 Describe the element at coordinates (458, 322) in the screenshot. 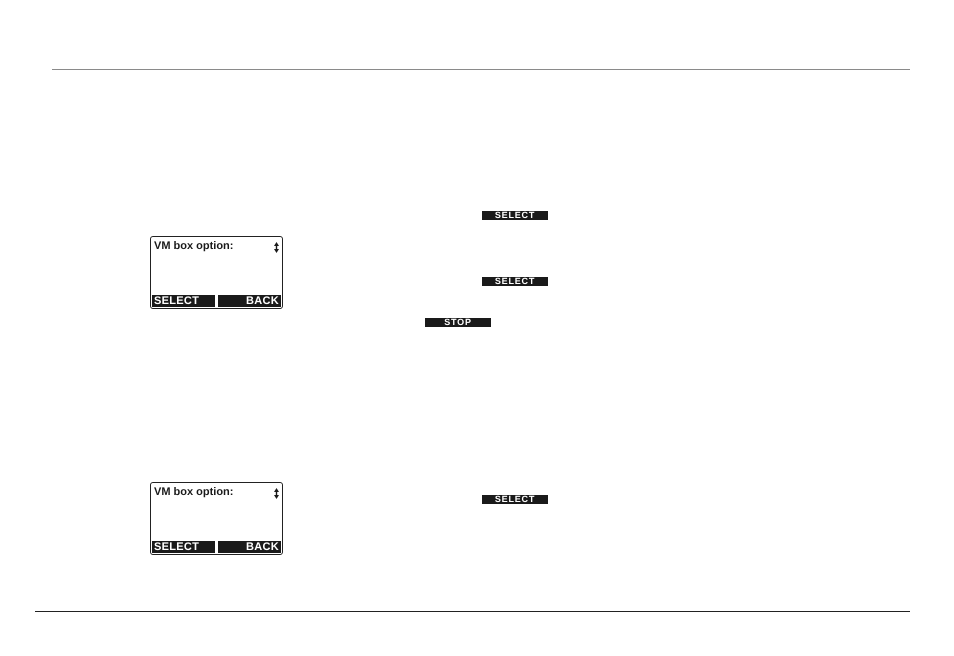

I see `key-label: STOP` at that location.